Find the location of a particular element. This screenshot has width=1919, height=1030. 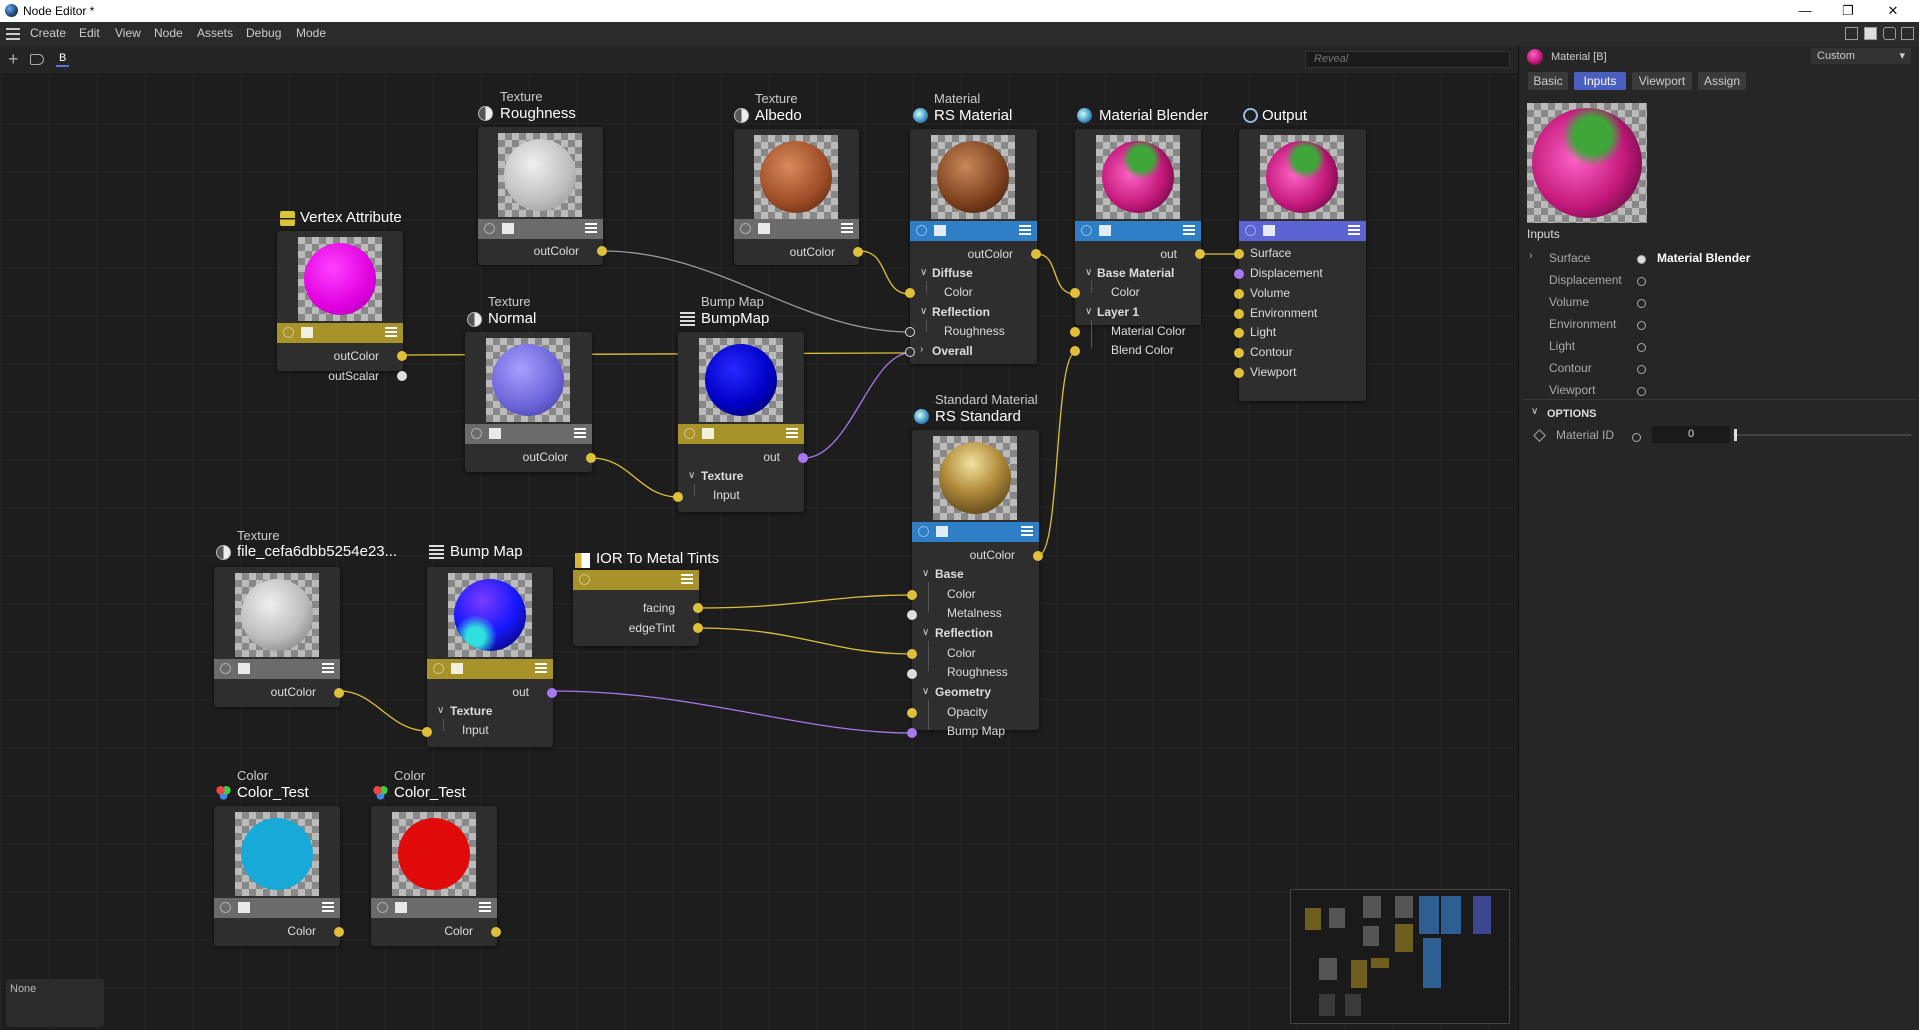

tab-assign: Assign is located at coordinates (1722, 81).